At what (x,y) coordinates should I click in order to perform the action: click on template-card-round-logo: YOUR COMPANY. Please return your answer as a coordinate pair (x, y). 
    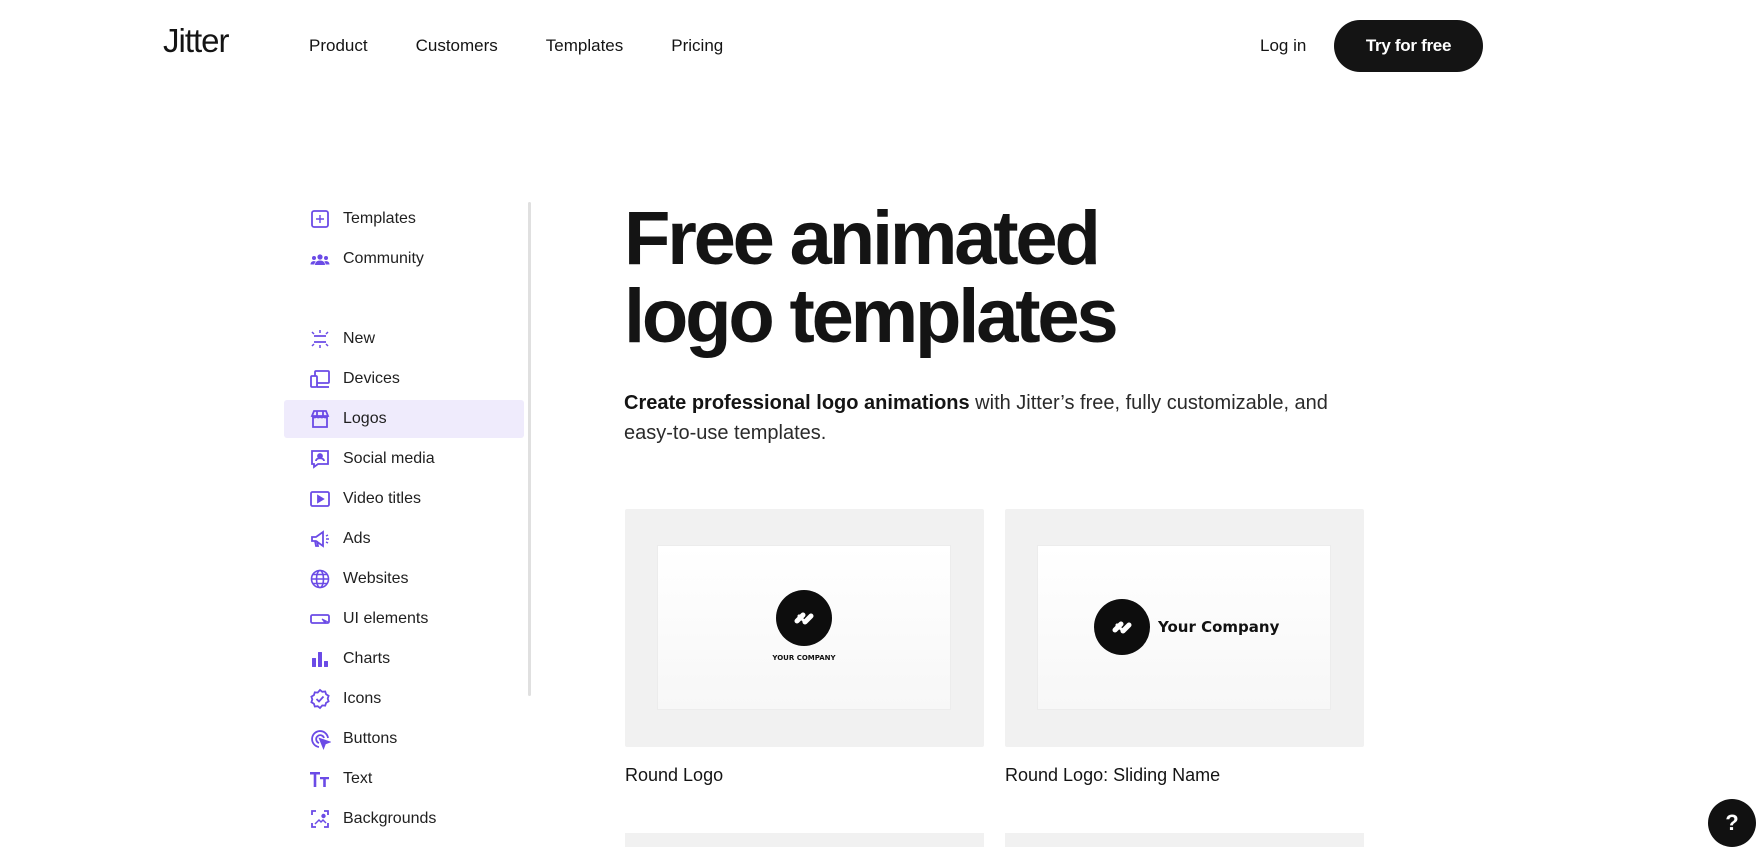
    Looking at the image, I should click on (804, 628).